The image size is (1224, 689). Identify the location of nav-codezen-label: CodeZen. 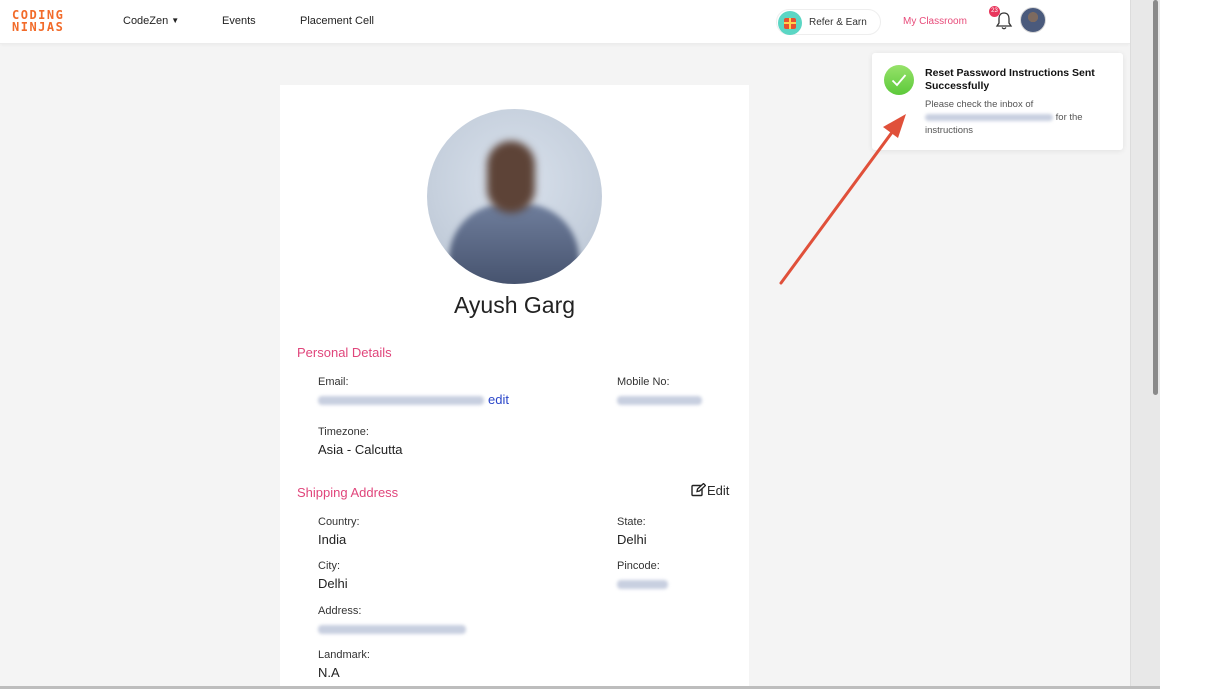
(146, 21).